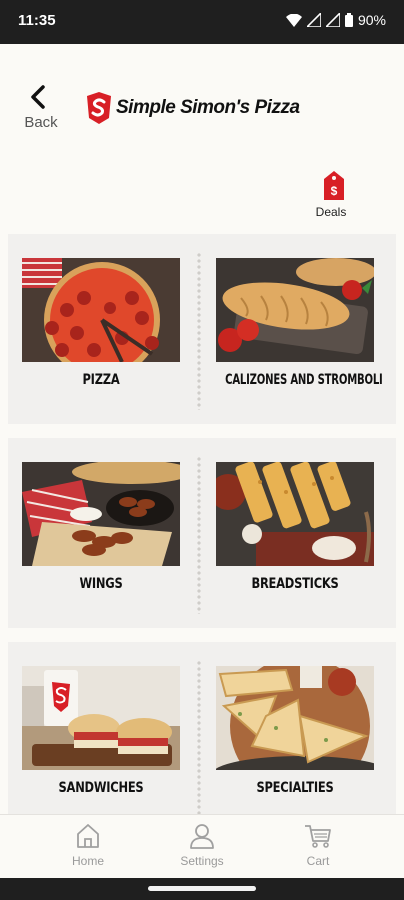 This screenshot has width=404, height=900. I want to click on menu-item-specialties: SPECIALTIES, so click(295, 731).